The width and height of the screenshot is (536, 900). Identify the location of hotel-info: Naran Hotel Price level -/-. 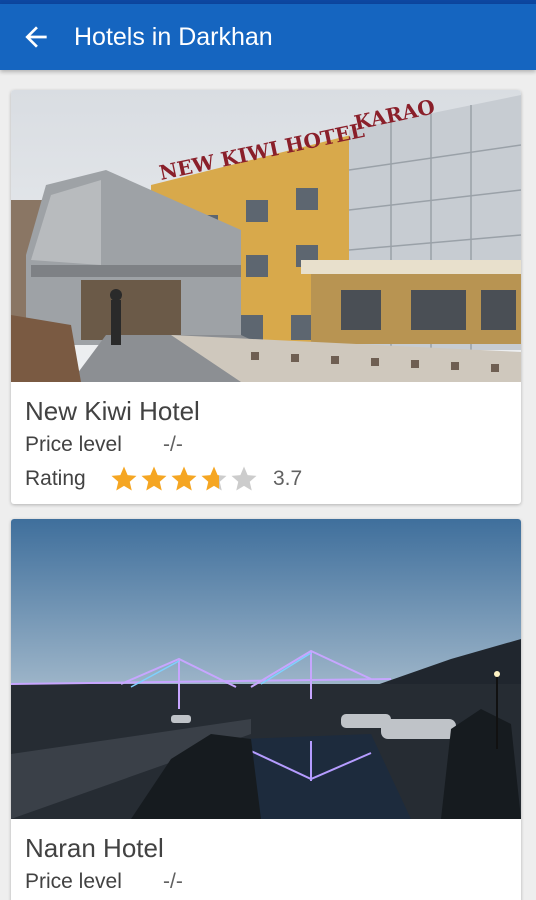
(266, 865).